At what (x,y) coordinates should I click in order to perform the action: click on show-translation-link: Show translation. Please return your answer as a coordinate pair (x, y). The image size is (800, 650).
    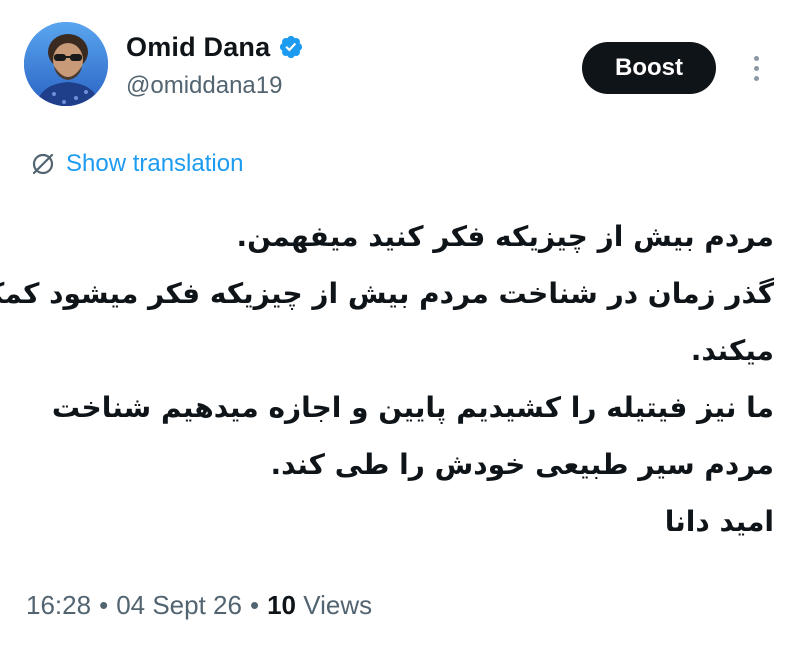
    Looking at the image, I should click on (136, 164).